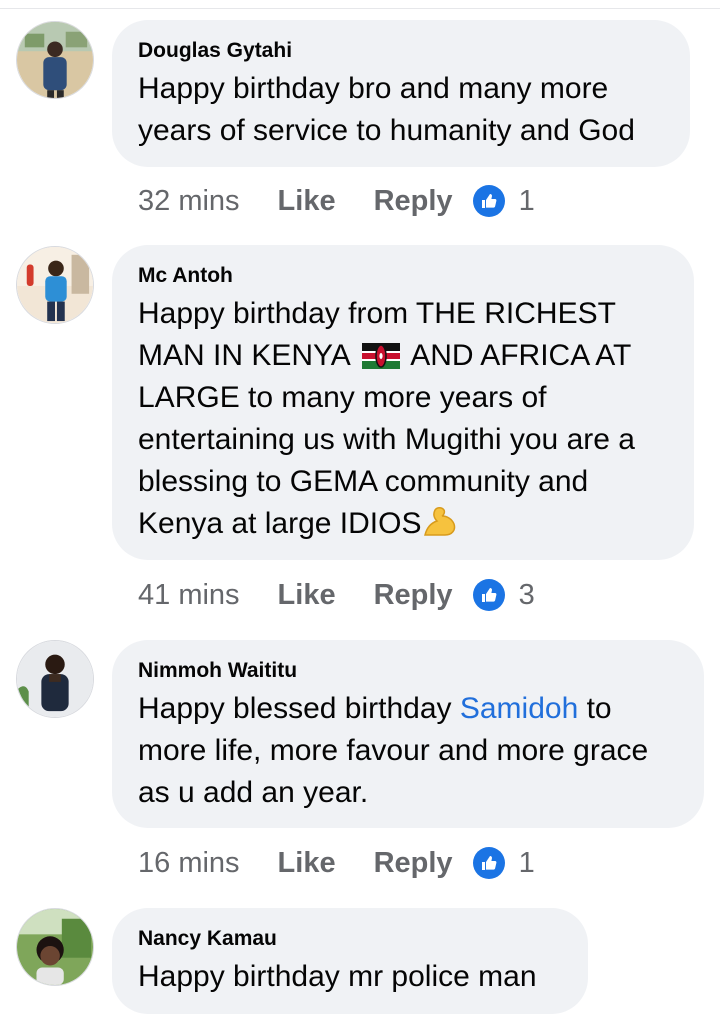 Image resolution: width=720 pixels, height=1014 pixels. Describe the element at coordinates (244, 355) in the screenshot. I see `comment-text-line: MAN IN KENYA` at that location.